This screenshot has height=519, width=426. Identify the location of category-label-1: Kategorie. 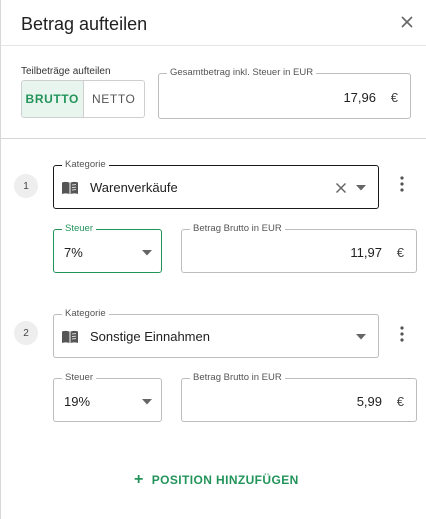
(85, 165).